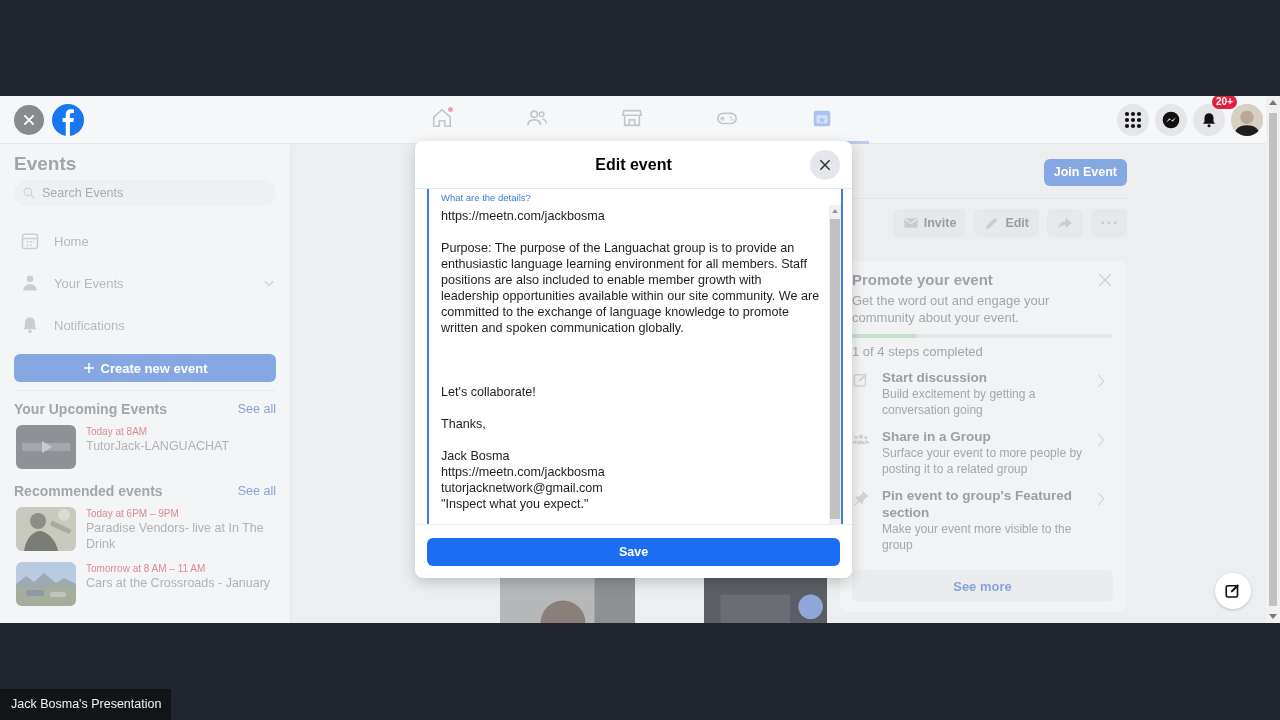  I want to click on pin-icon, so click(861, 498).